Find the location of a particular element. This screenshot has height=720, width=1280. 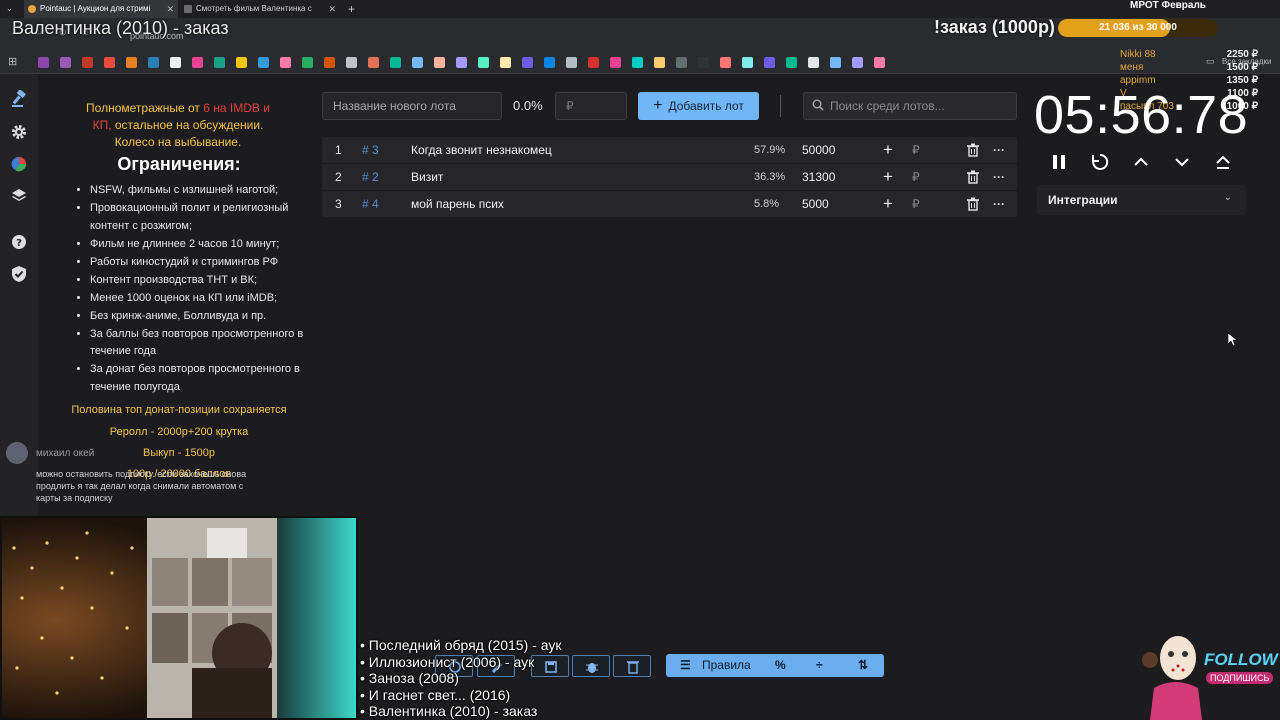

plus-icon: + is located at coordinates (658, 105).